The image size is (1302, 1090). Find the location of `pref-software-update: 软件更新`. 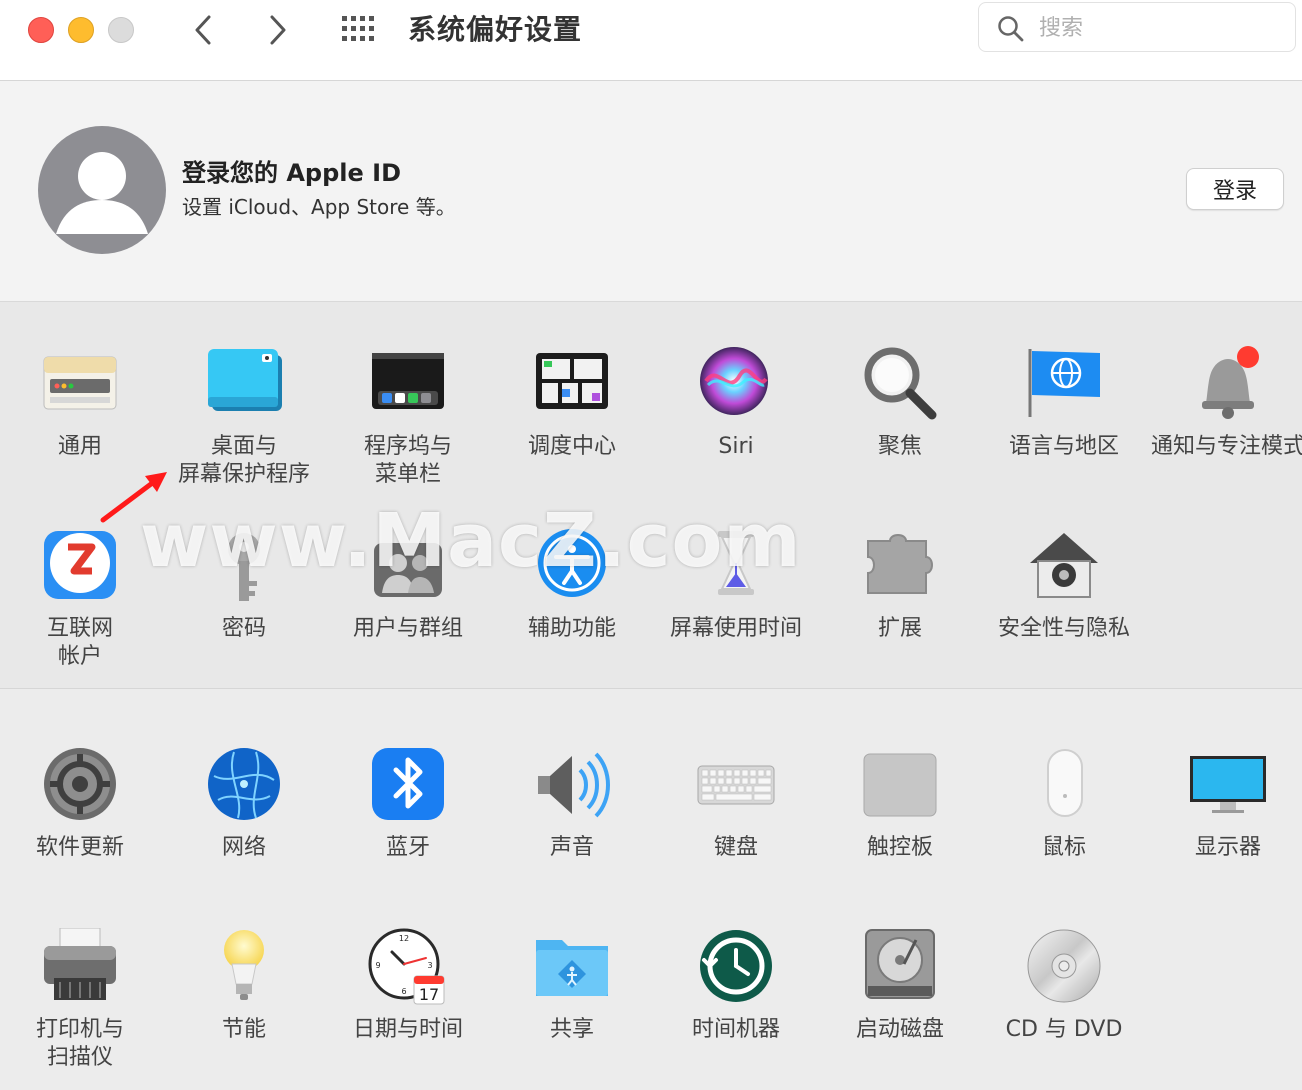

pref-software-update: 软件更新 is located at coordinates (80, 804).